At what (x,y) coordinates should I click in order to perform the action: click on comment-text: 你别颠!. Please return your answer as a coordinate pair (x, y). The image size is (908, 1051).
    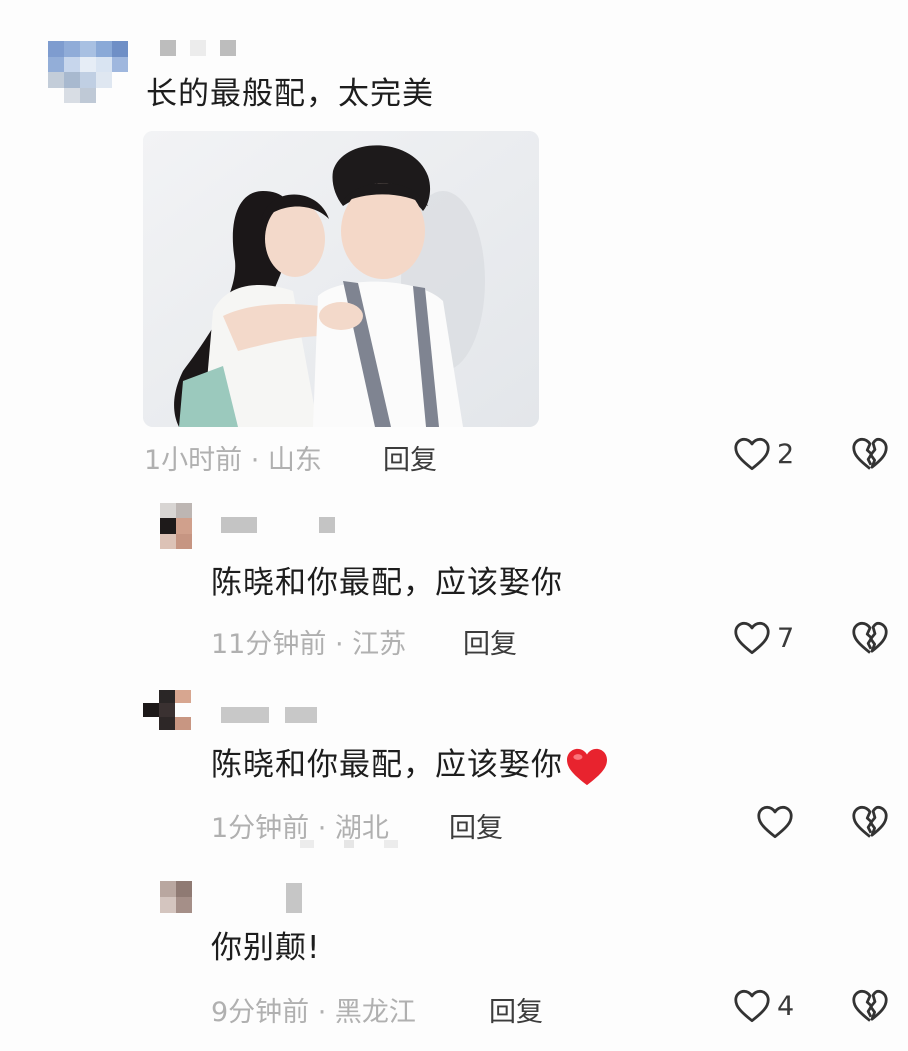
    Looking at the image, I should click on (266, 948).